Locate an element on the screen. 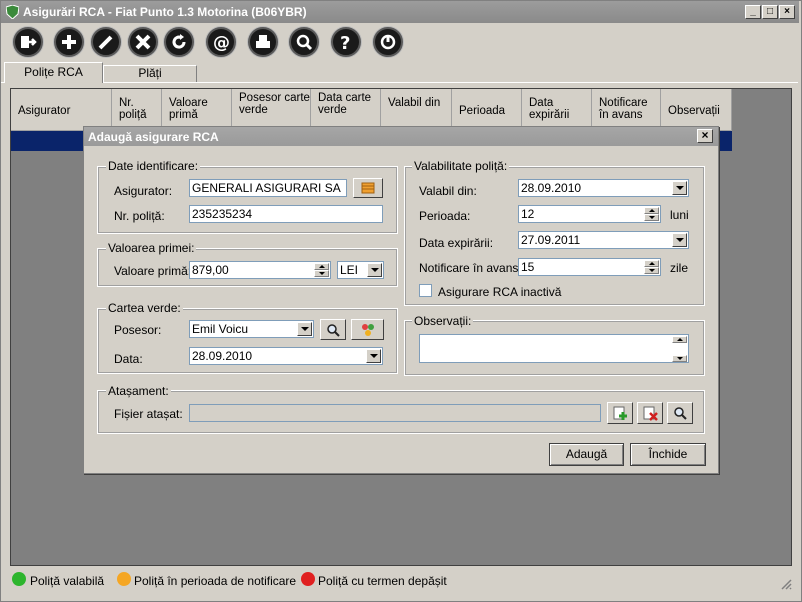  dialog-title-bar: Adaugă asigurare RCA is located at coordinates (401, 136).